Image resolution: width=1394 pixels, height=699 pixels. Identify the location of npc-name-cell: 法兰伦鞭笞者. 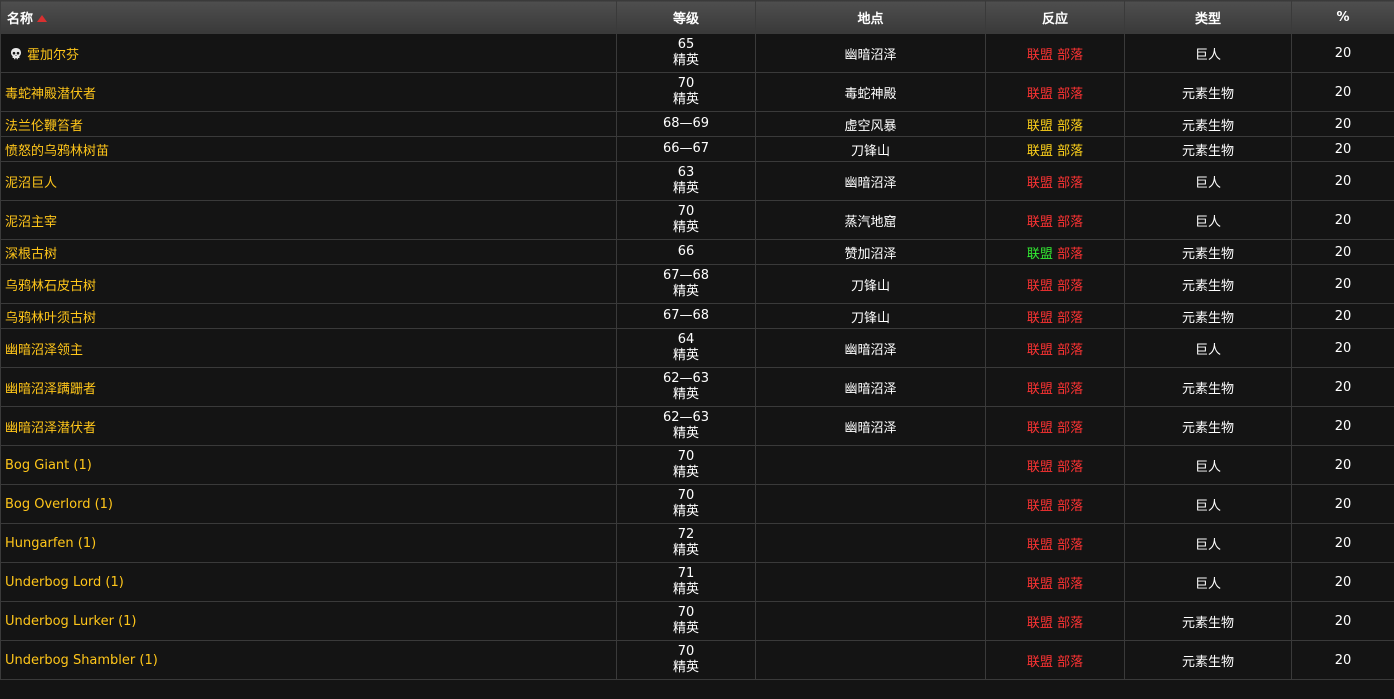
(308, 124).